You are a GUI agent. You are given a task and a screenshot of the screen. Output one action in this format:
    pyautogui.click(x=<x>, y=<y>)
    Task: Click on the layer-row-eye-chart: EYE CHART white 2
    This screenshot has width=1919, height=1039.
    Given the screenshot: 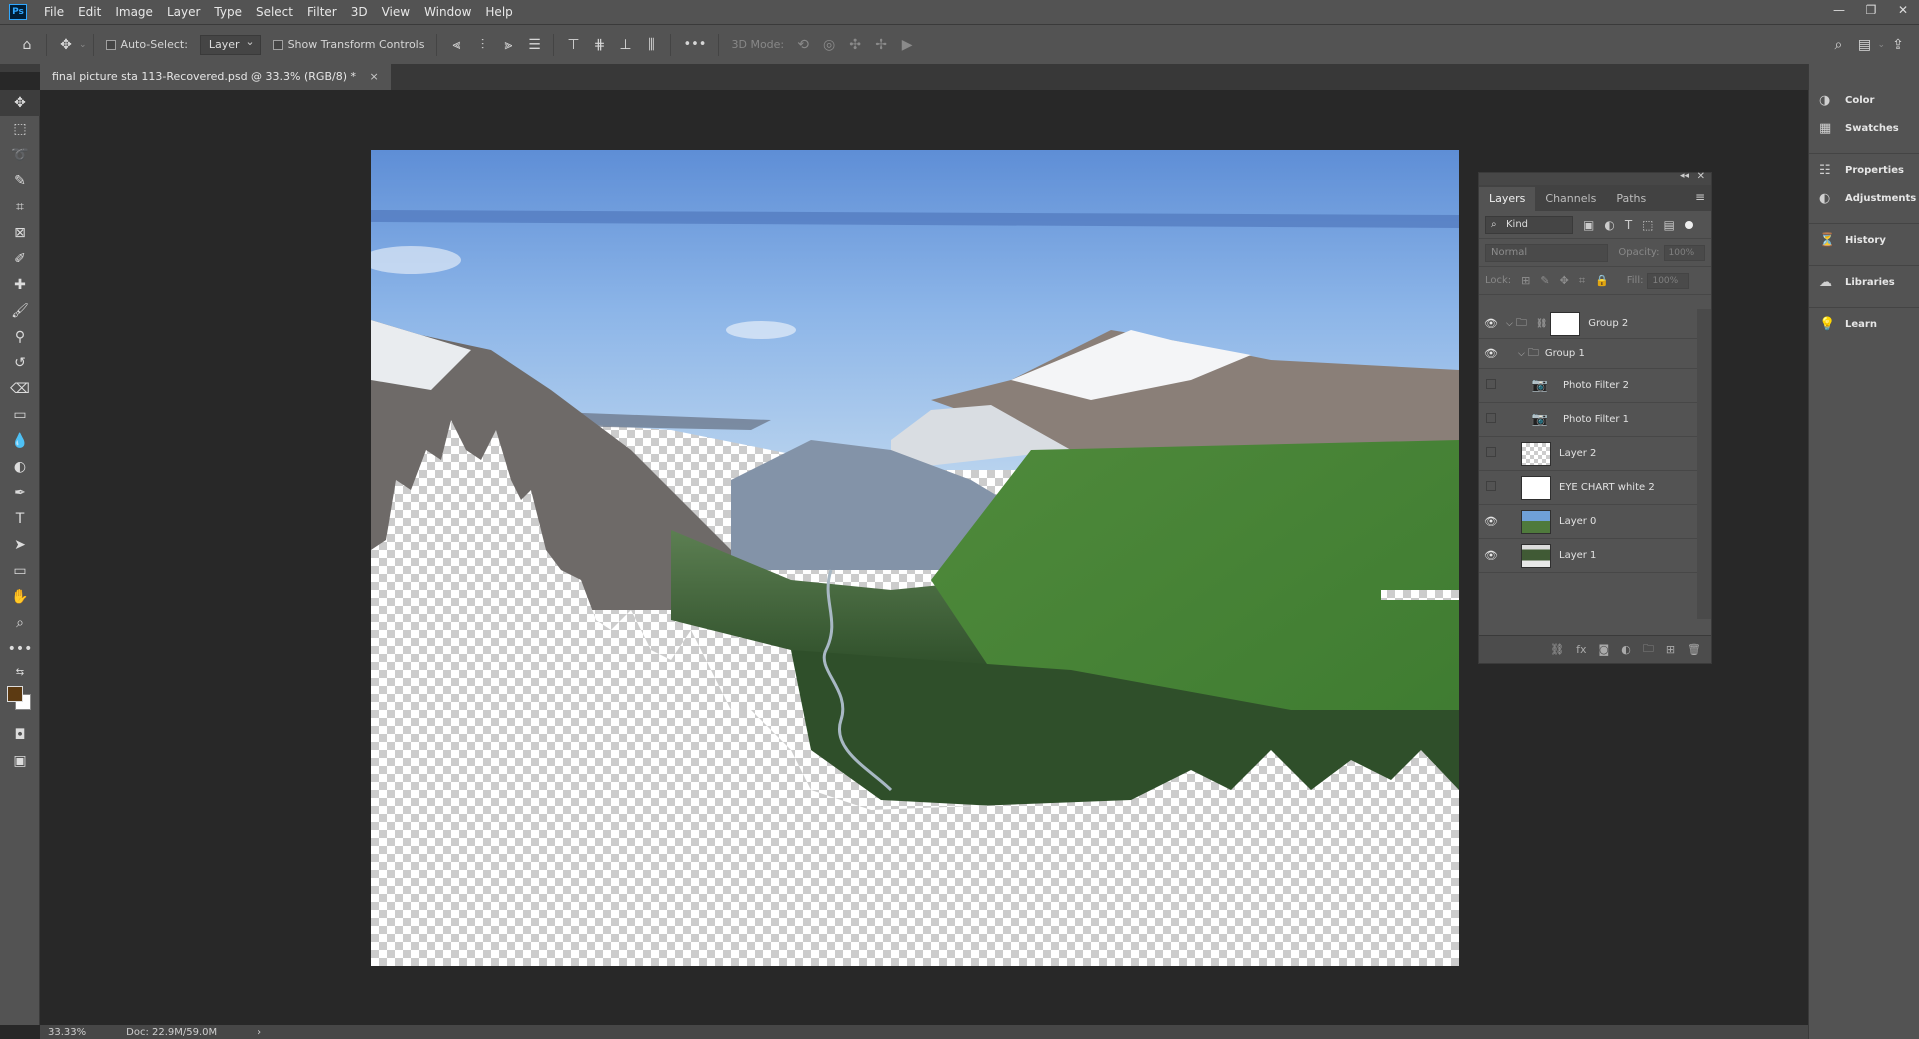 What is the action you would take?
    pyautogui.click(x=1589, y=488)
    